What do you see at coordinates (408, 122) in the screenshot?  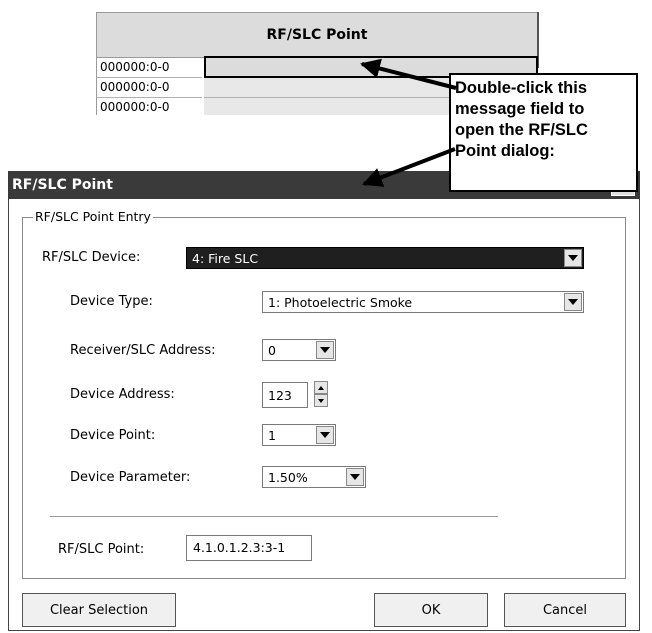 I see `callout-arrows` at bounding box center [408, 122].